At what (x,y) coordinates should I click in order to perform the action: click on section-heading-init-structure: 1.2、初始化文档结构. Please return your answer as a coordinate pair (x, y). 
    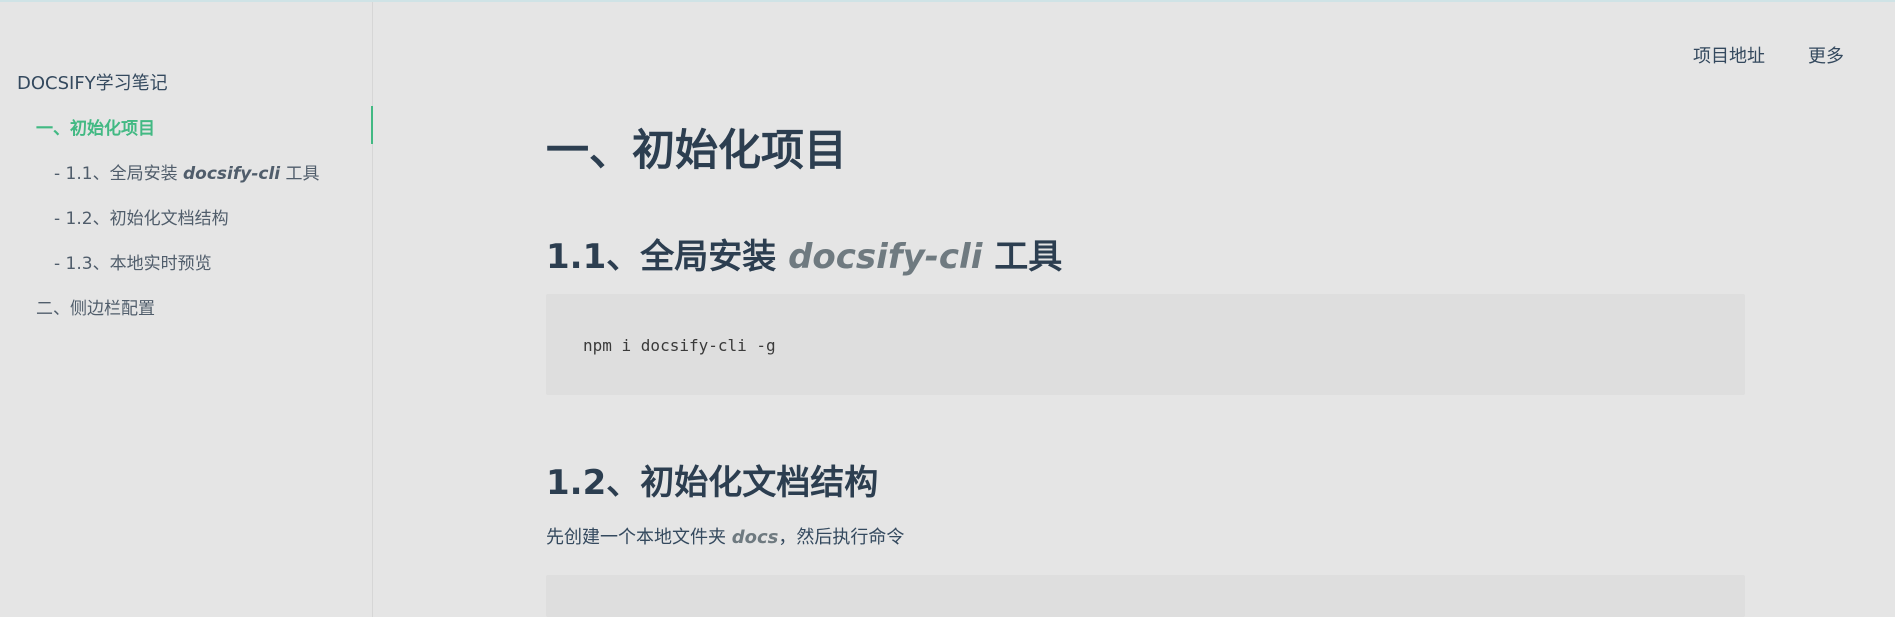
    Looking at the image, I should click on (712, 483).